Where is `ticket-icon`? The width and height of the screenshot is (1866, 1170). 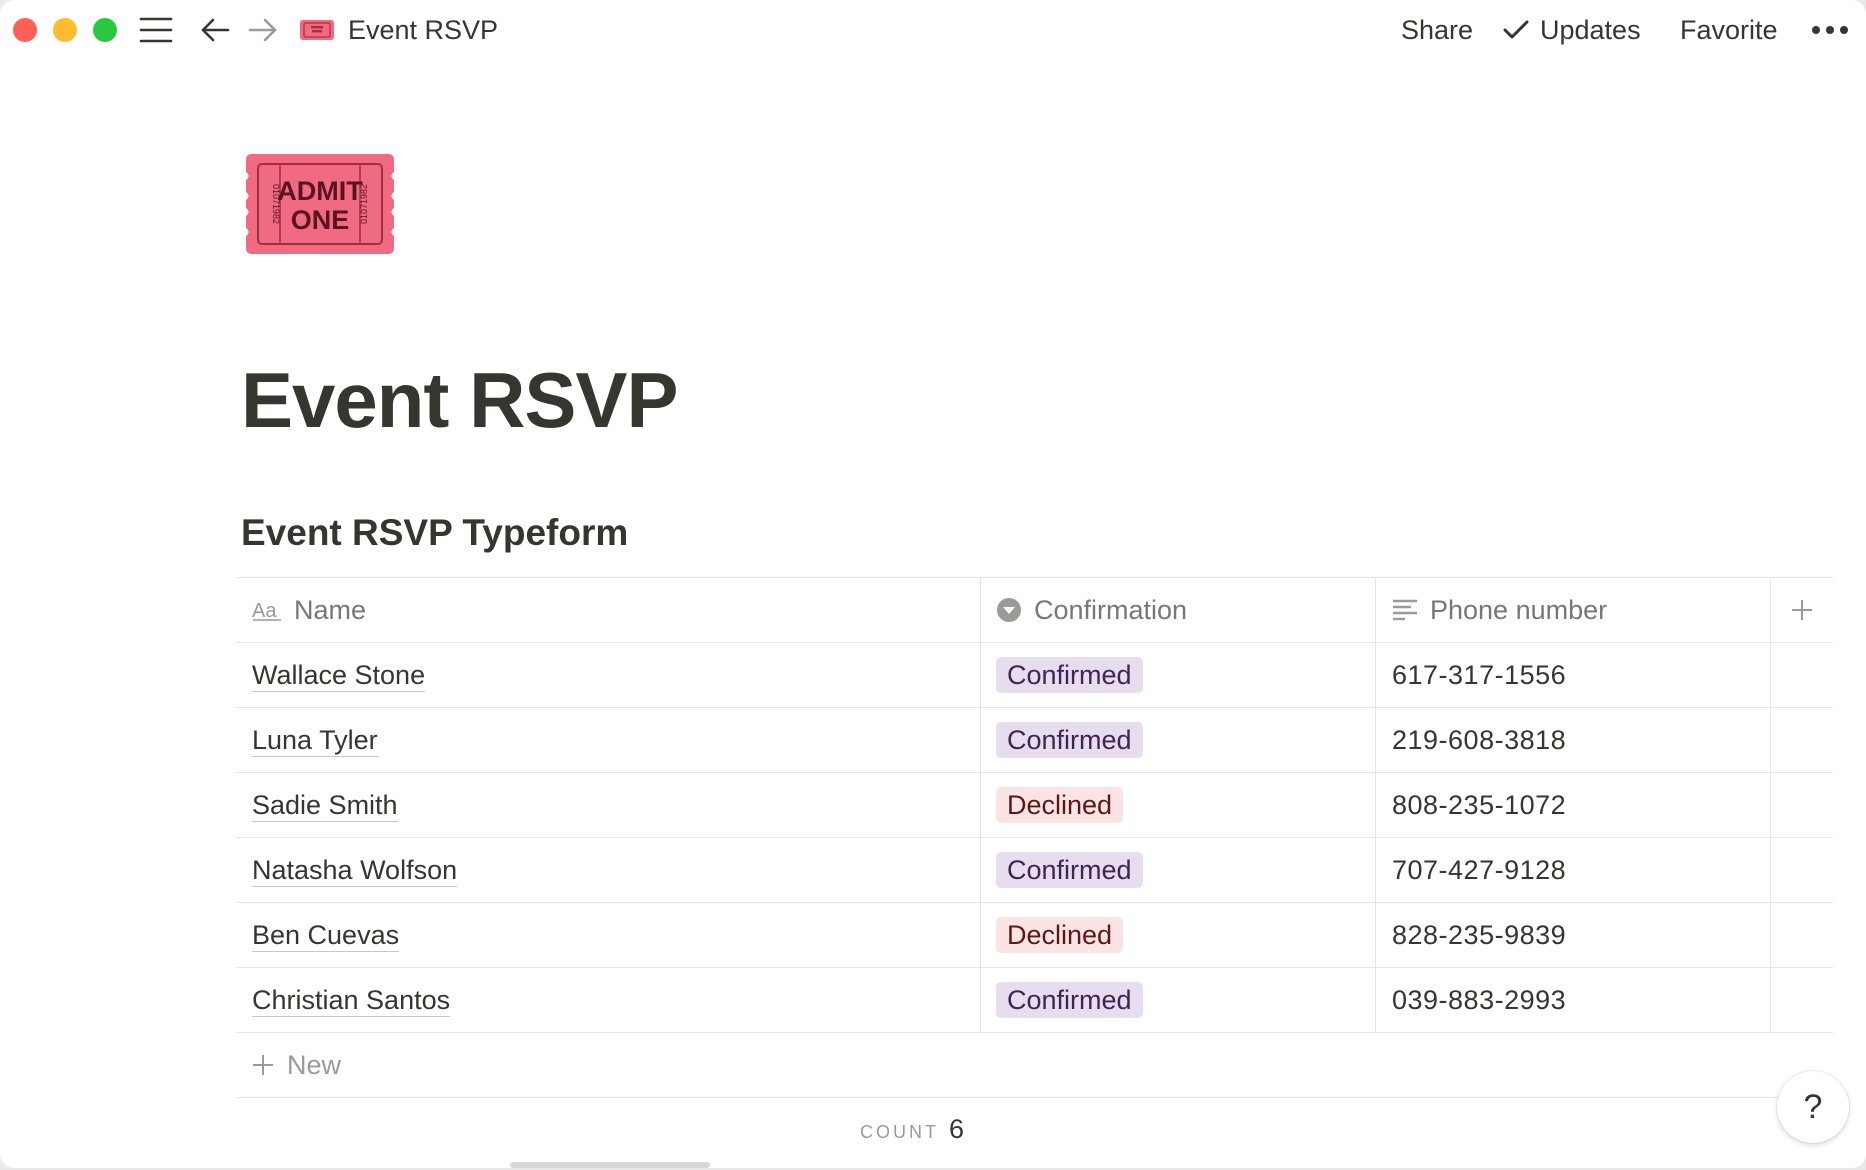
ticket-icon is located at coordinates (317, 30).